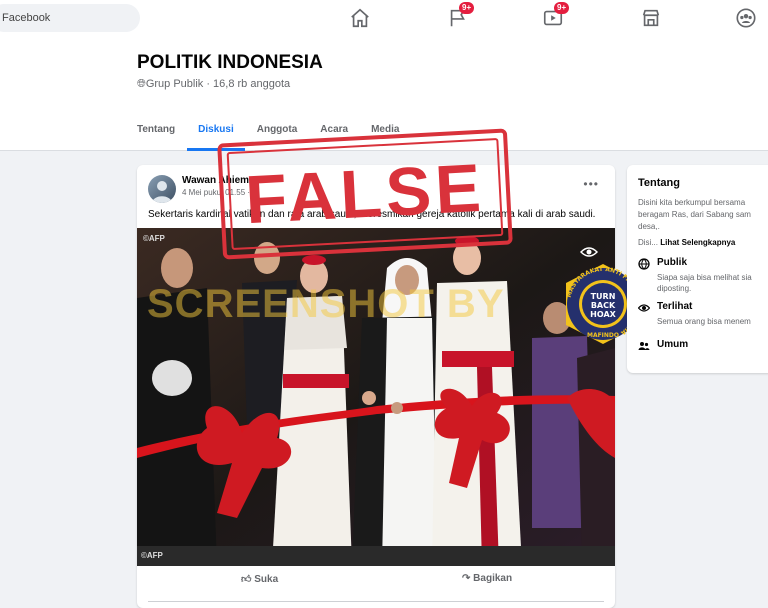 This screenshot has width=768, height=608. What do you see at coordinates (746, 18) in the screenshot?
I see `groups-icon` at bounding box center [746, 18].